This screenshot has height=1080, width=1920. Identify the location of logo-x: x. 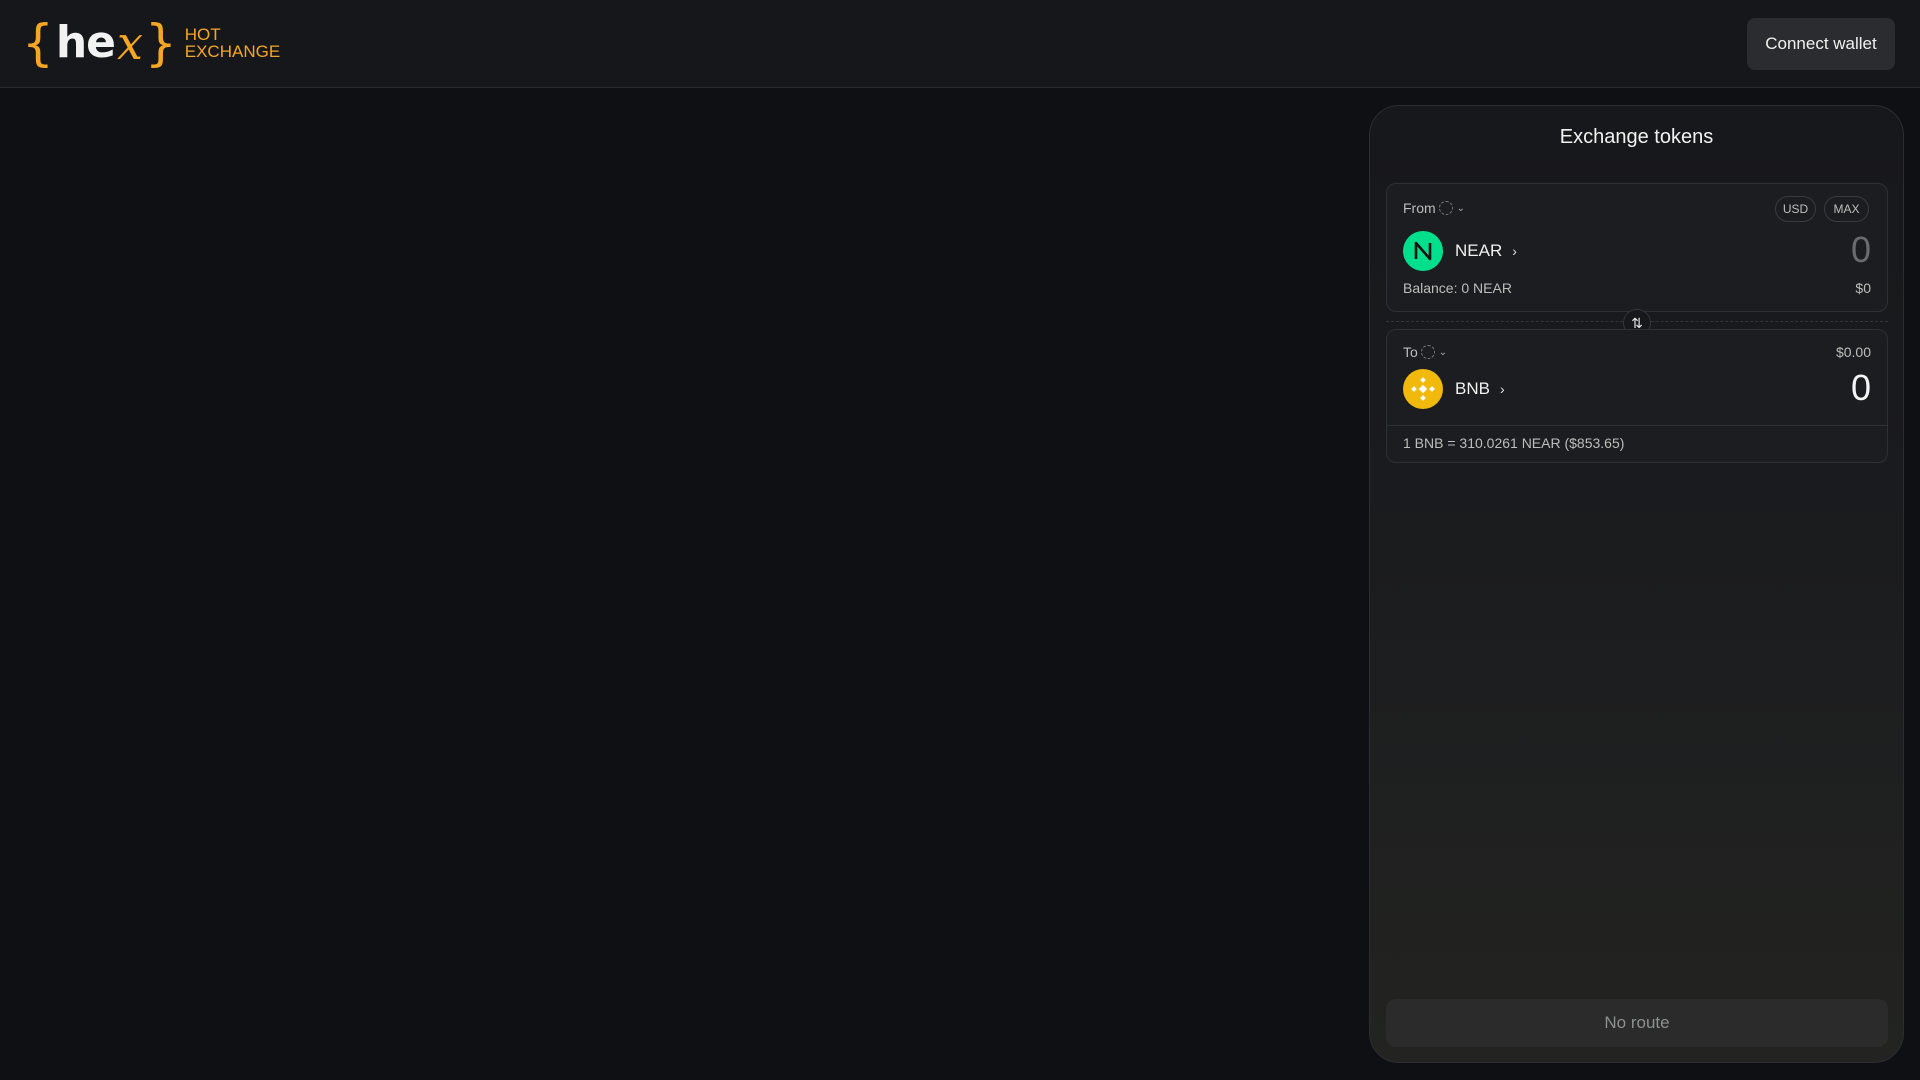
(129, 43).